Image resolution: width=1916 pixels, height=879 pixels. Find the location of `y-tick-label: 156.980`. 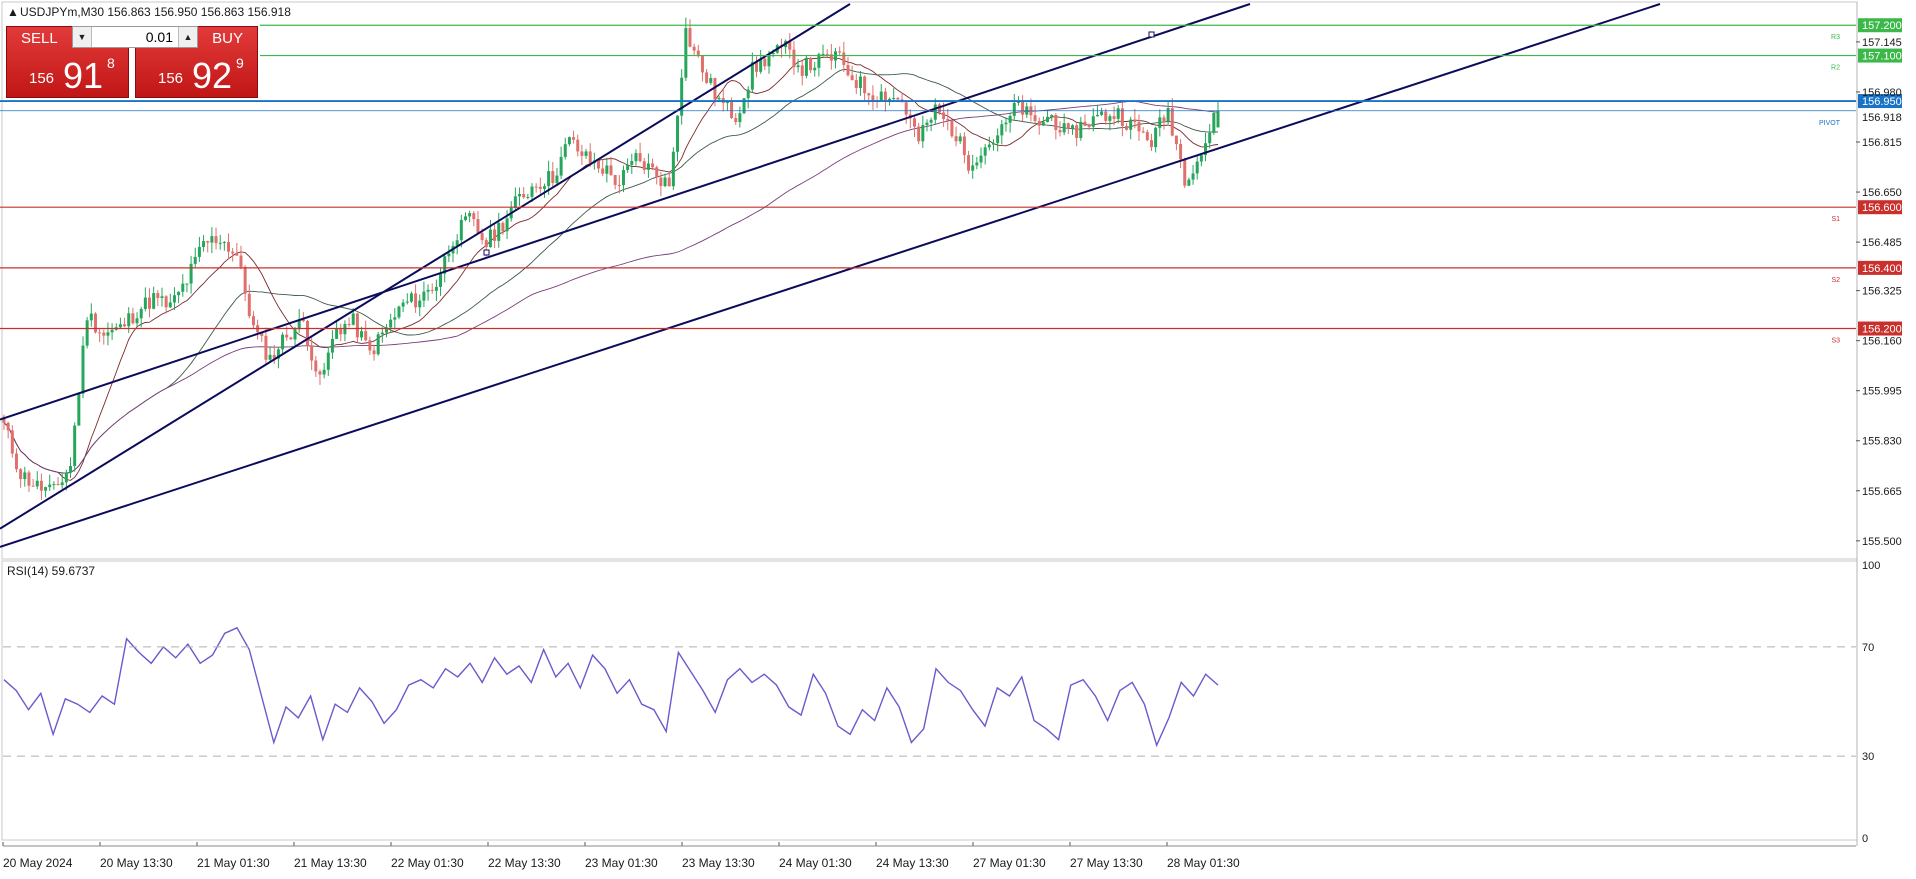

y-tick-label: 156.980 is located at coordinates (1882, 93).